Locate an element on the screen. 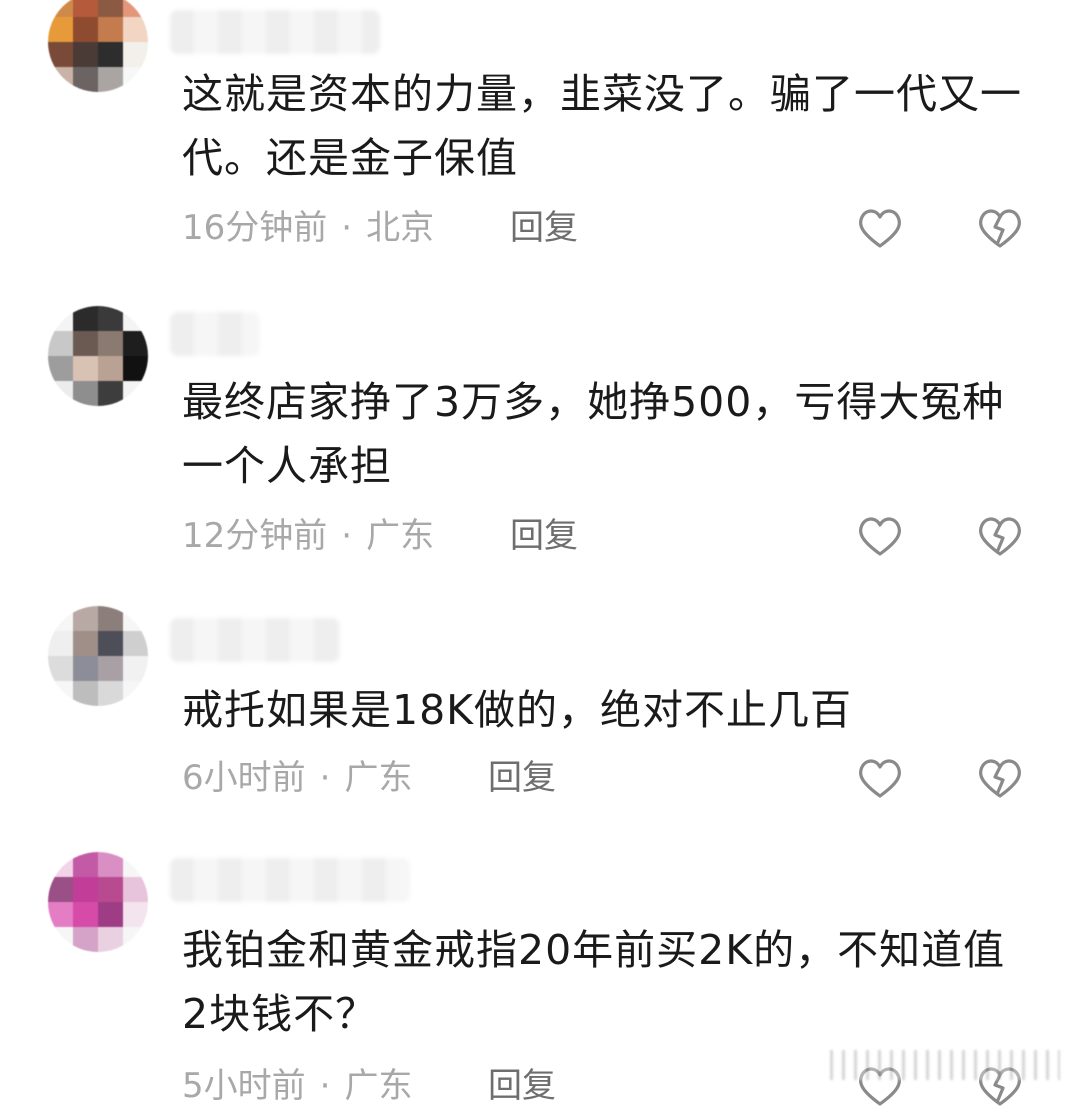 This screenshot has width=1080, height=1108. comment-meta: 5小时前 · 广东 is located at coordinates (297, 1086).